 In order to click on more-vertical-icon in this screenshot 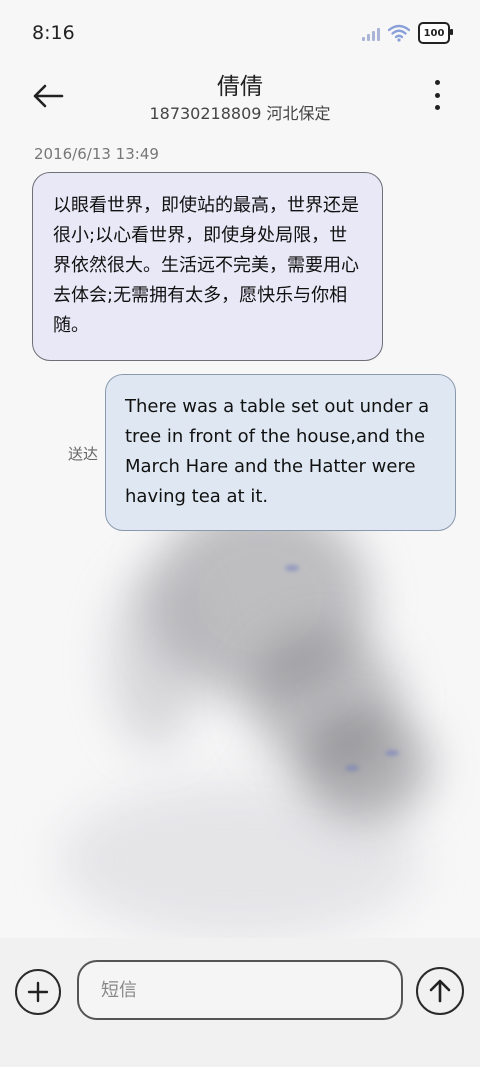, I will do `click(437, 82)`.